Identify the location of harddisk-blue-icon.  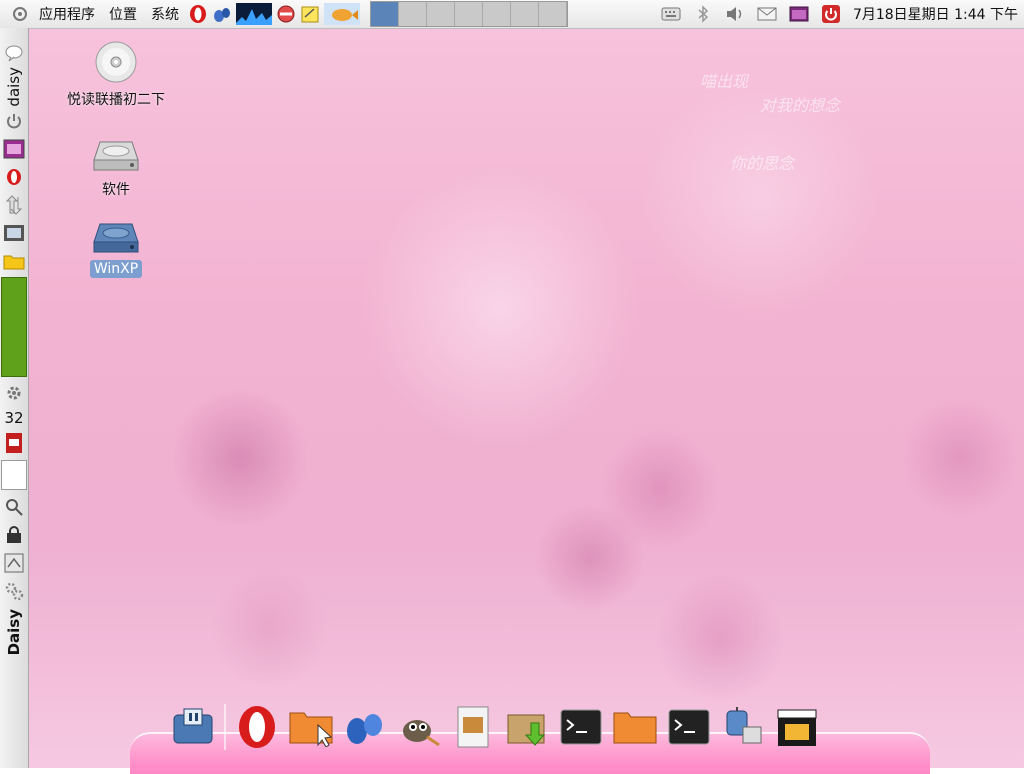
(116, 238).